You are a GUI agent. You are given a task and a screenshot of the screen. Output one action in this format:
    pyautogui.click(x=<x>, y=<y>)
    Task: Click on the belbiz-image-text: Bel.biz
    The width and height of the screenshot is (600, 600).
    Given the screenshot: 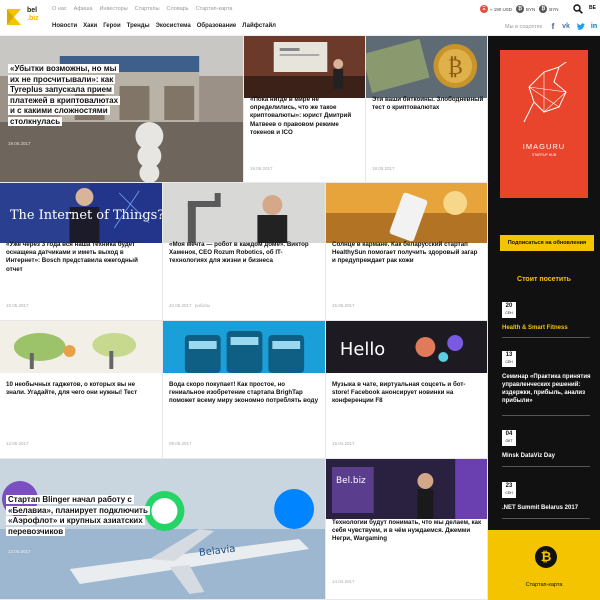 What is the action you would take?
    pyautogui.click(x=351, y=481)
    